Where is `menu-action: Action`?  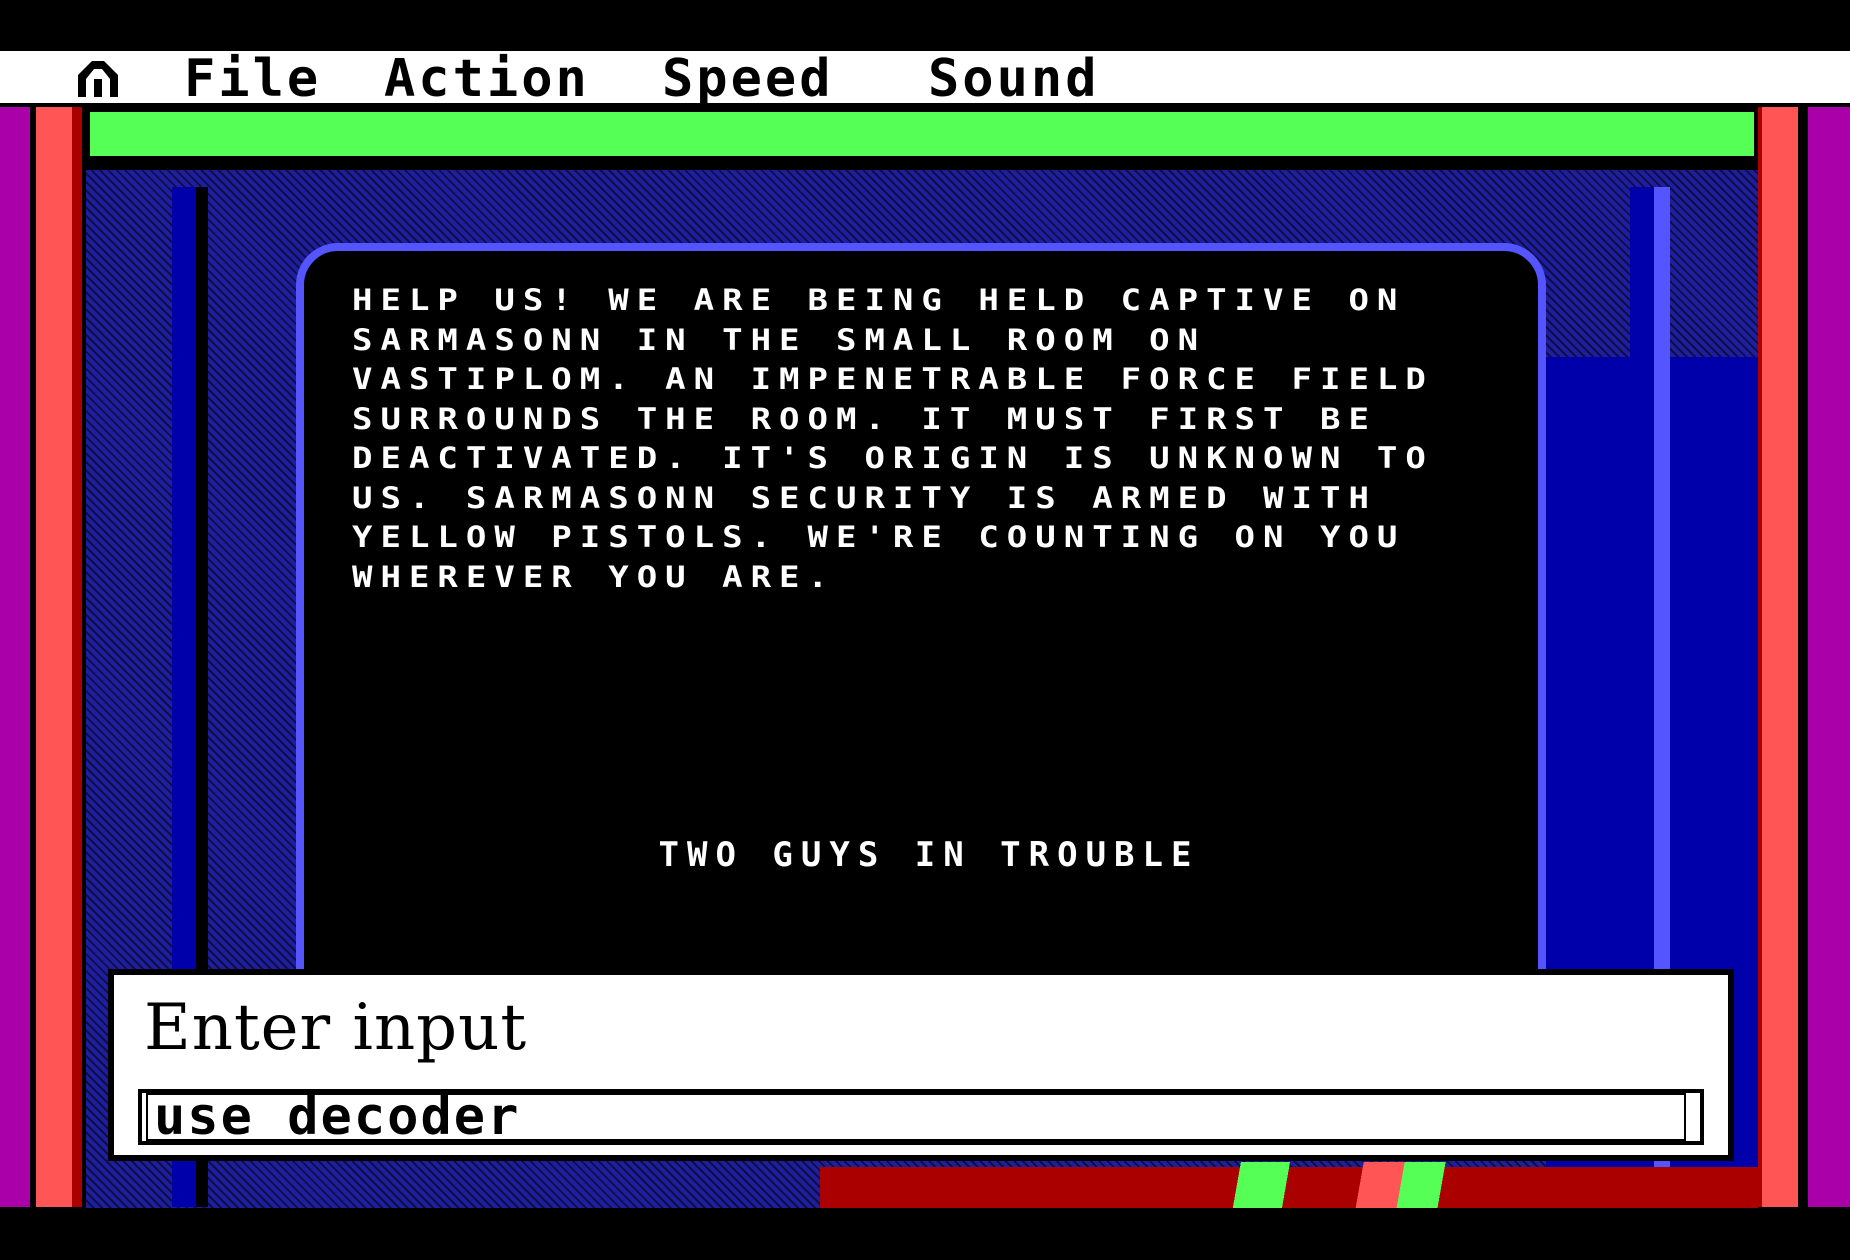 menu-action: Action is located at coordinates (487, 79).